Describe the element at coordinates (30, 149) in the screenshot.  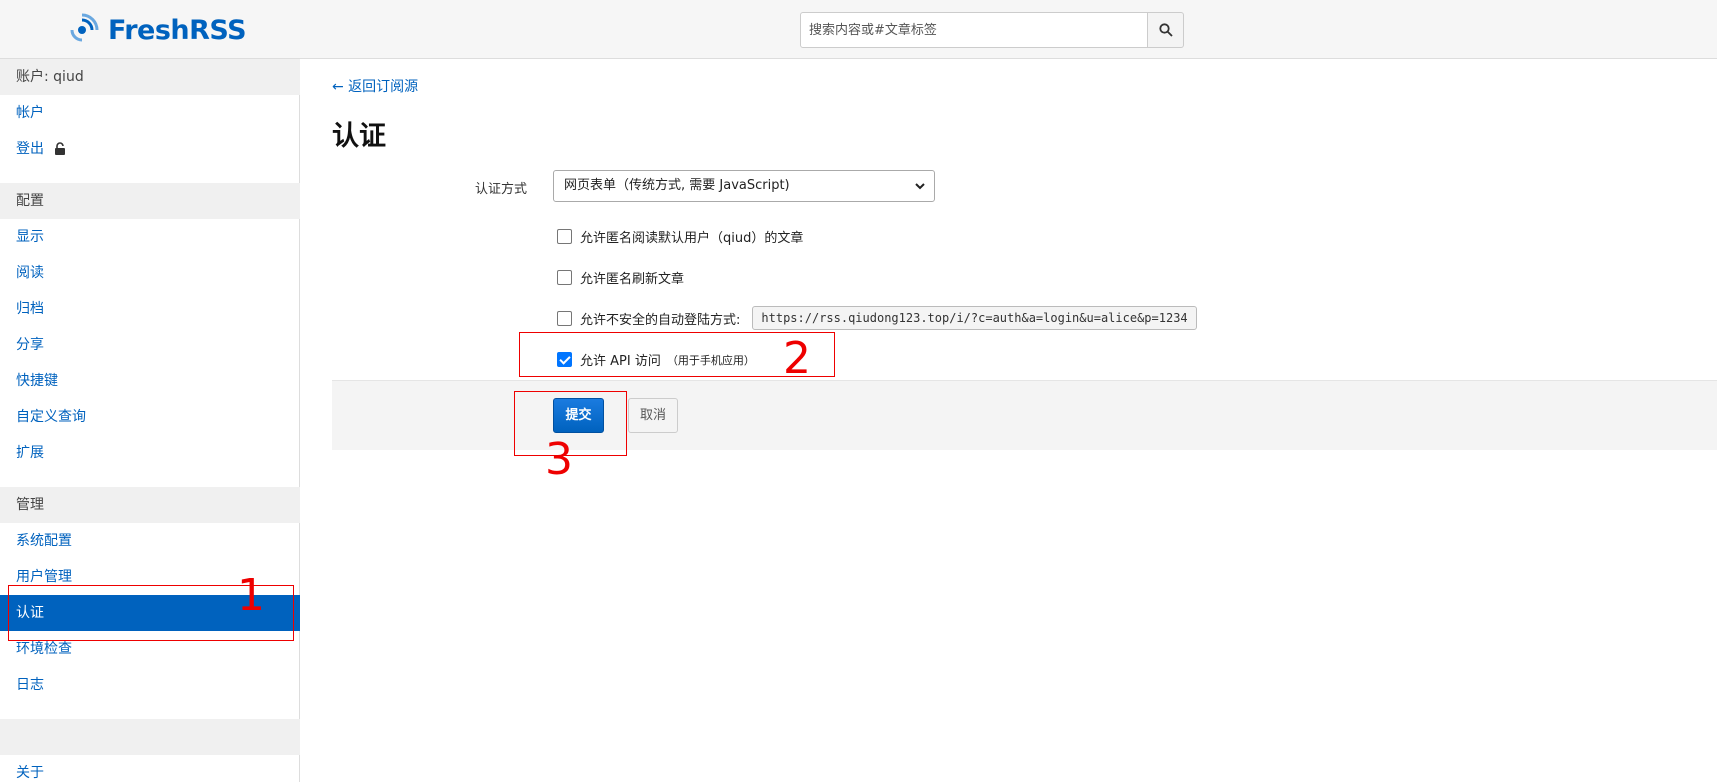
I see `sidebar-item-label: 登出` at that location.